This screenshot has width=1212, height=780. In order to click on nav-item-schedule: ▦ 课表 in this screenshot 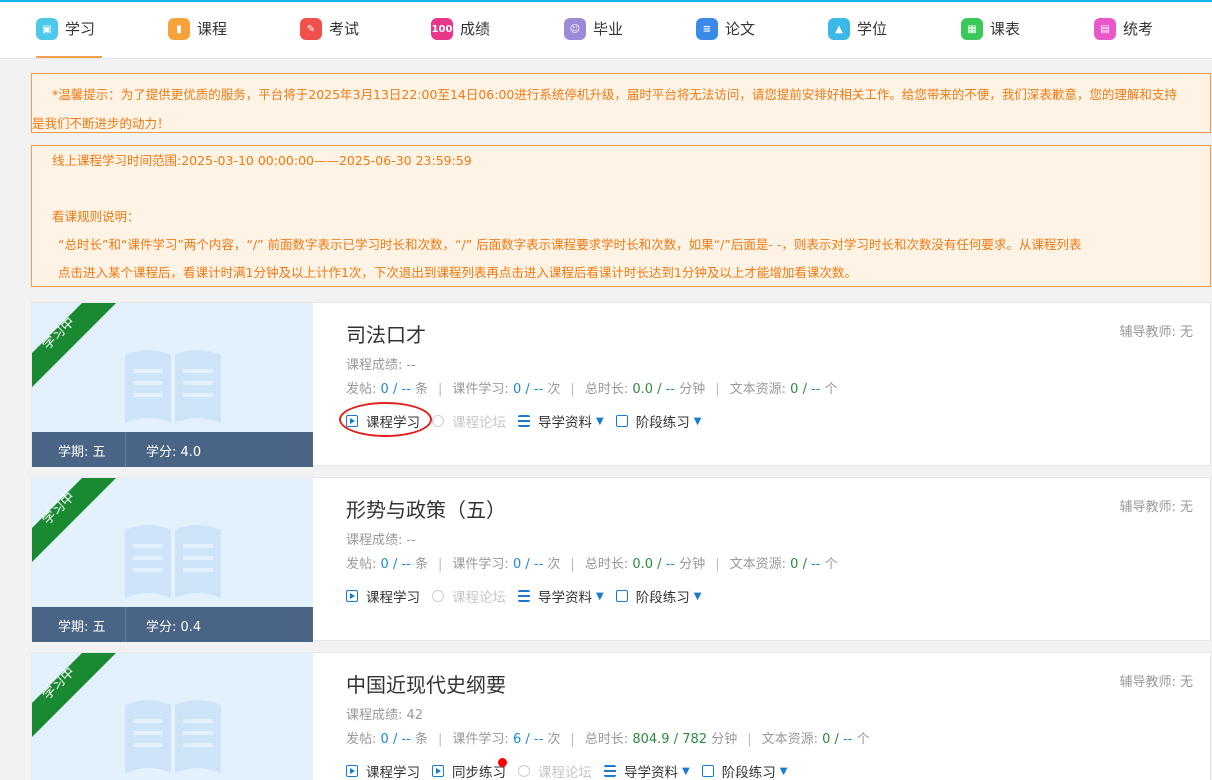, I will do `click(990, 38)`.